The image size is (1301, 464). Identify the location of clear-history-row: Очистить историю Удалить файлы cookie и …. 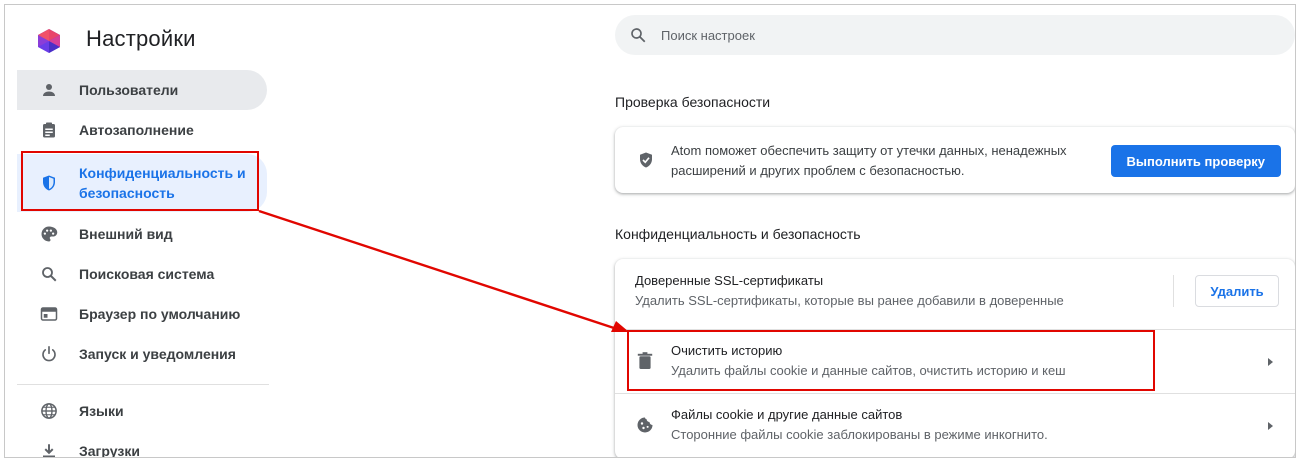
(955, 361).